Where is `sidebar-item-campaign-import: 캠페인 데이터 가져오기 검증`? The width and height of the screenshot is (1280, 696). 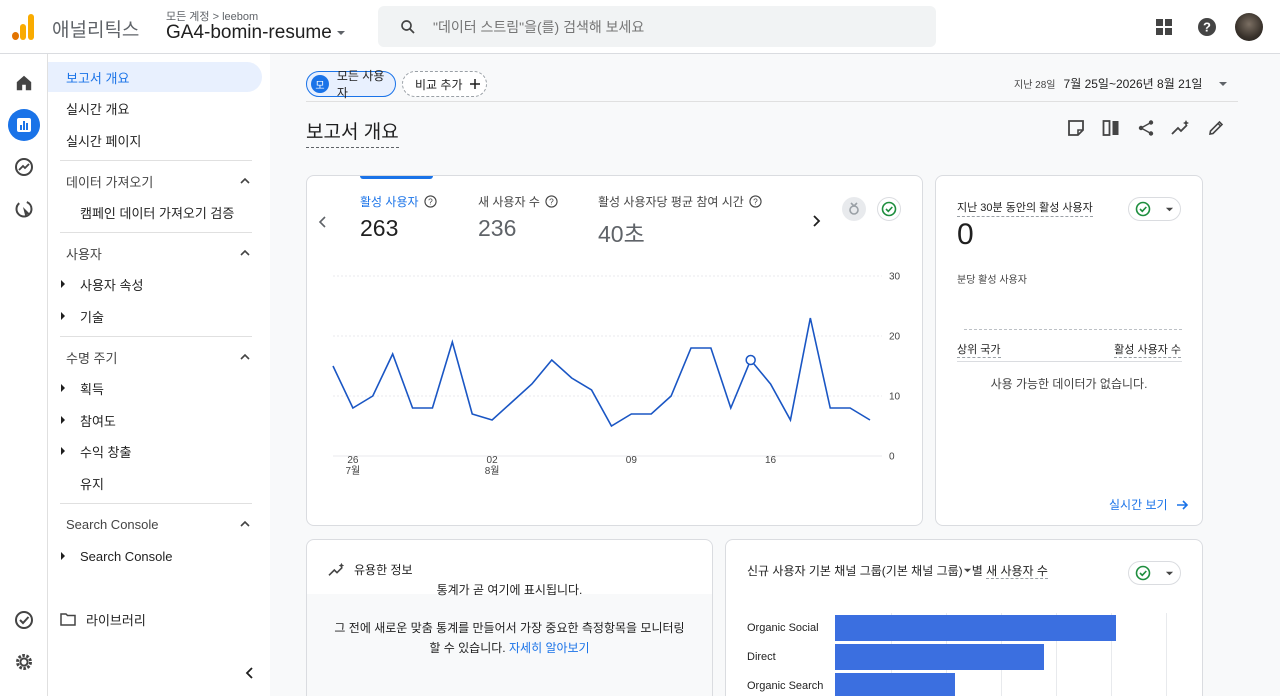 sidebar-item-campaign-import: 캠페인 데이터 가져오기 검증 is located at coordinates (155, 212).